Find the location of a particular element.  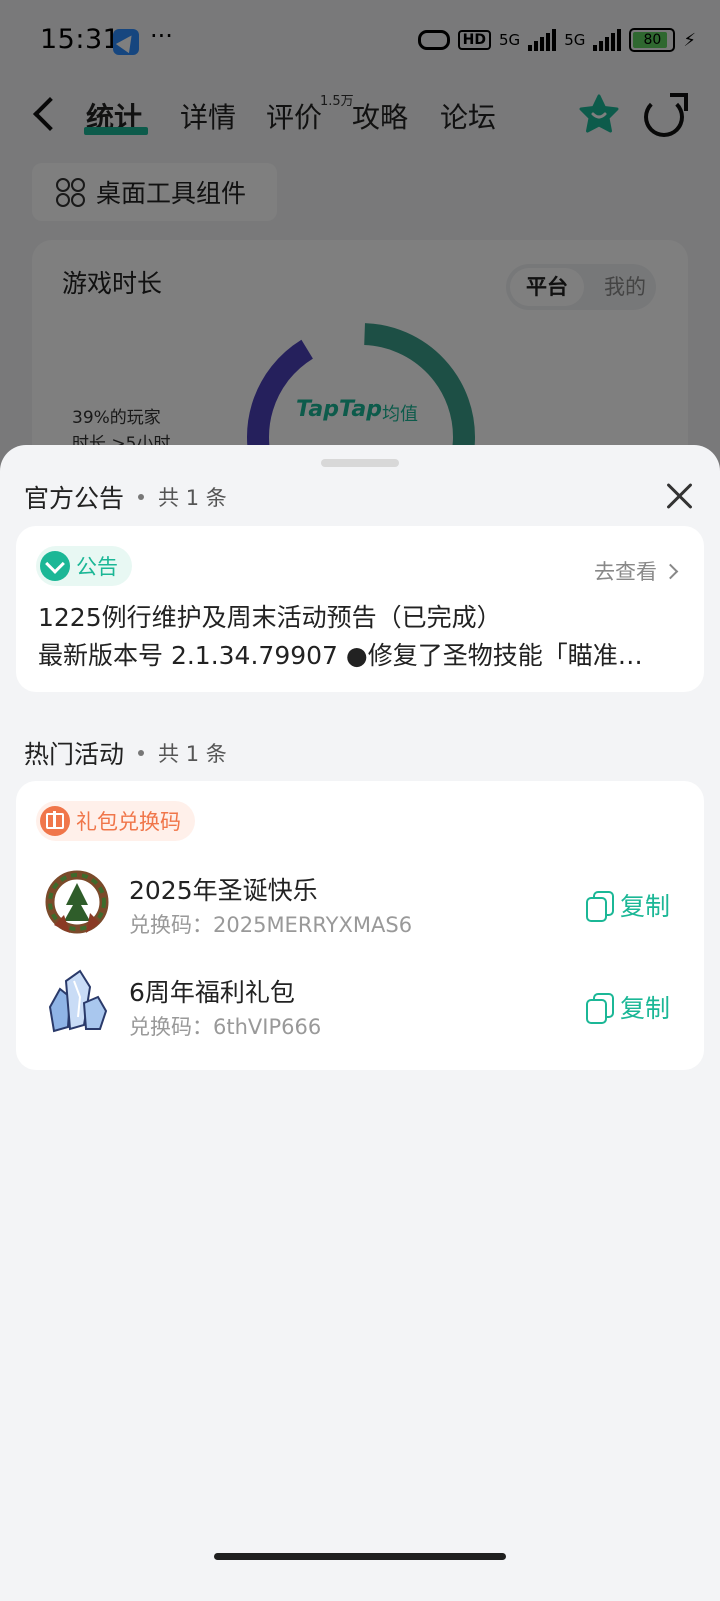

gift-code-row: 2025年圣诞快乐 兑换码：2025MERRYXMAS6 复制 is located at coordinates (360, 905).